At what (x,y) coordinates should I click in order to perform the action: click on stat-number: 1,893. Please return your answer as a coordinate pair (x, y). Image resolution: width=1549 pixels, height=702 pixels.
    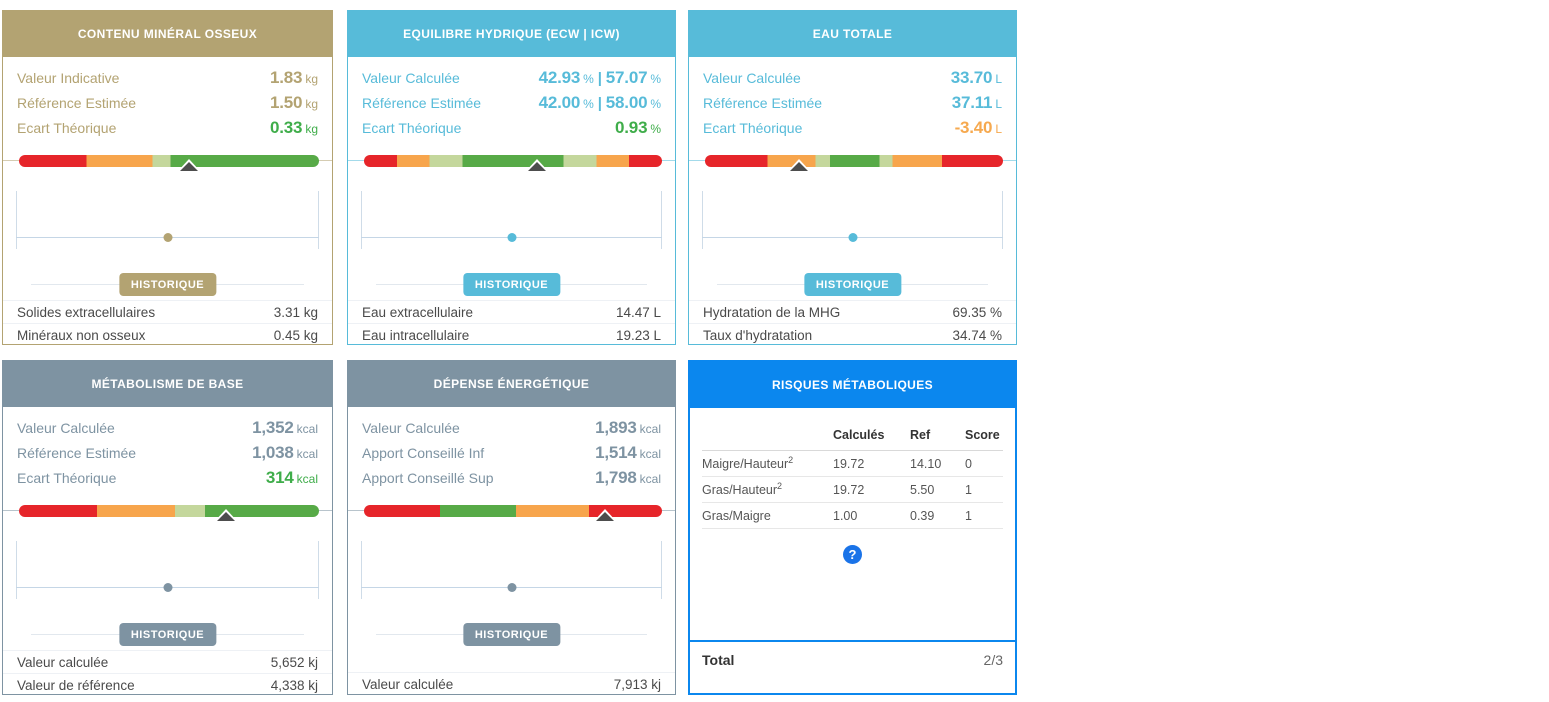
    Looking at the image, I should click on (616, 427).